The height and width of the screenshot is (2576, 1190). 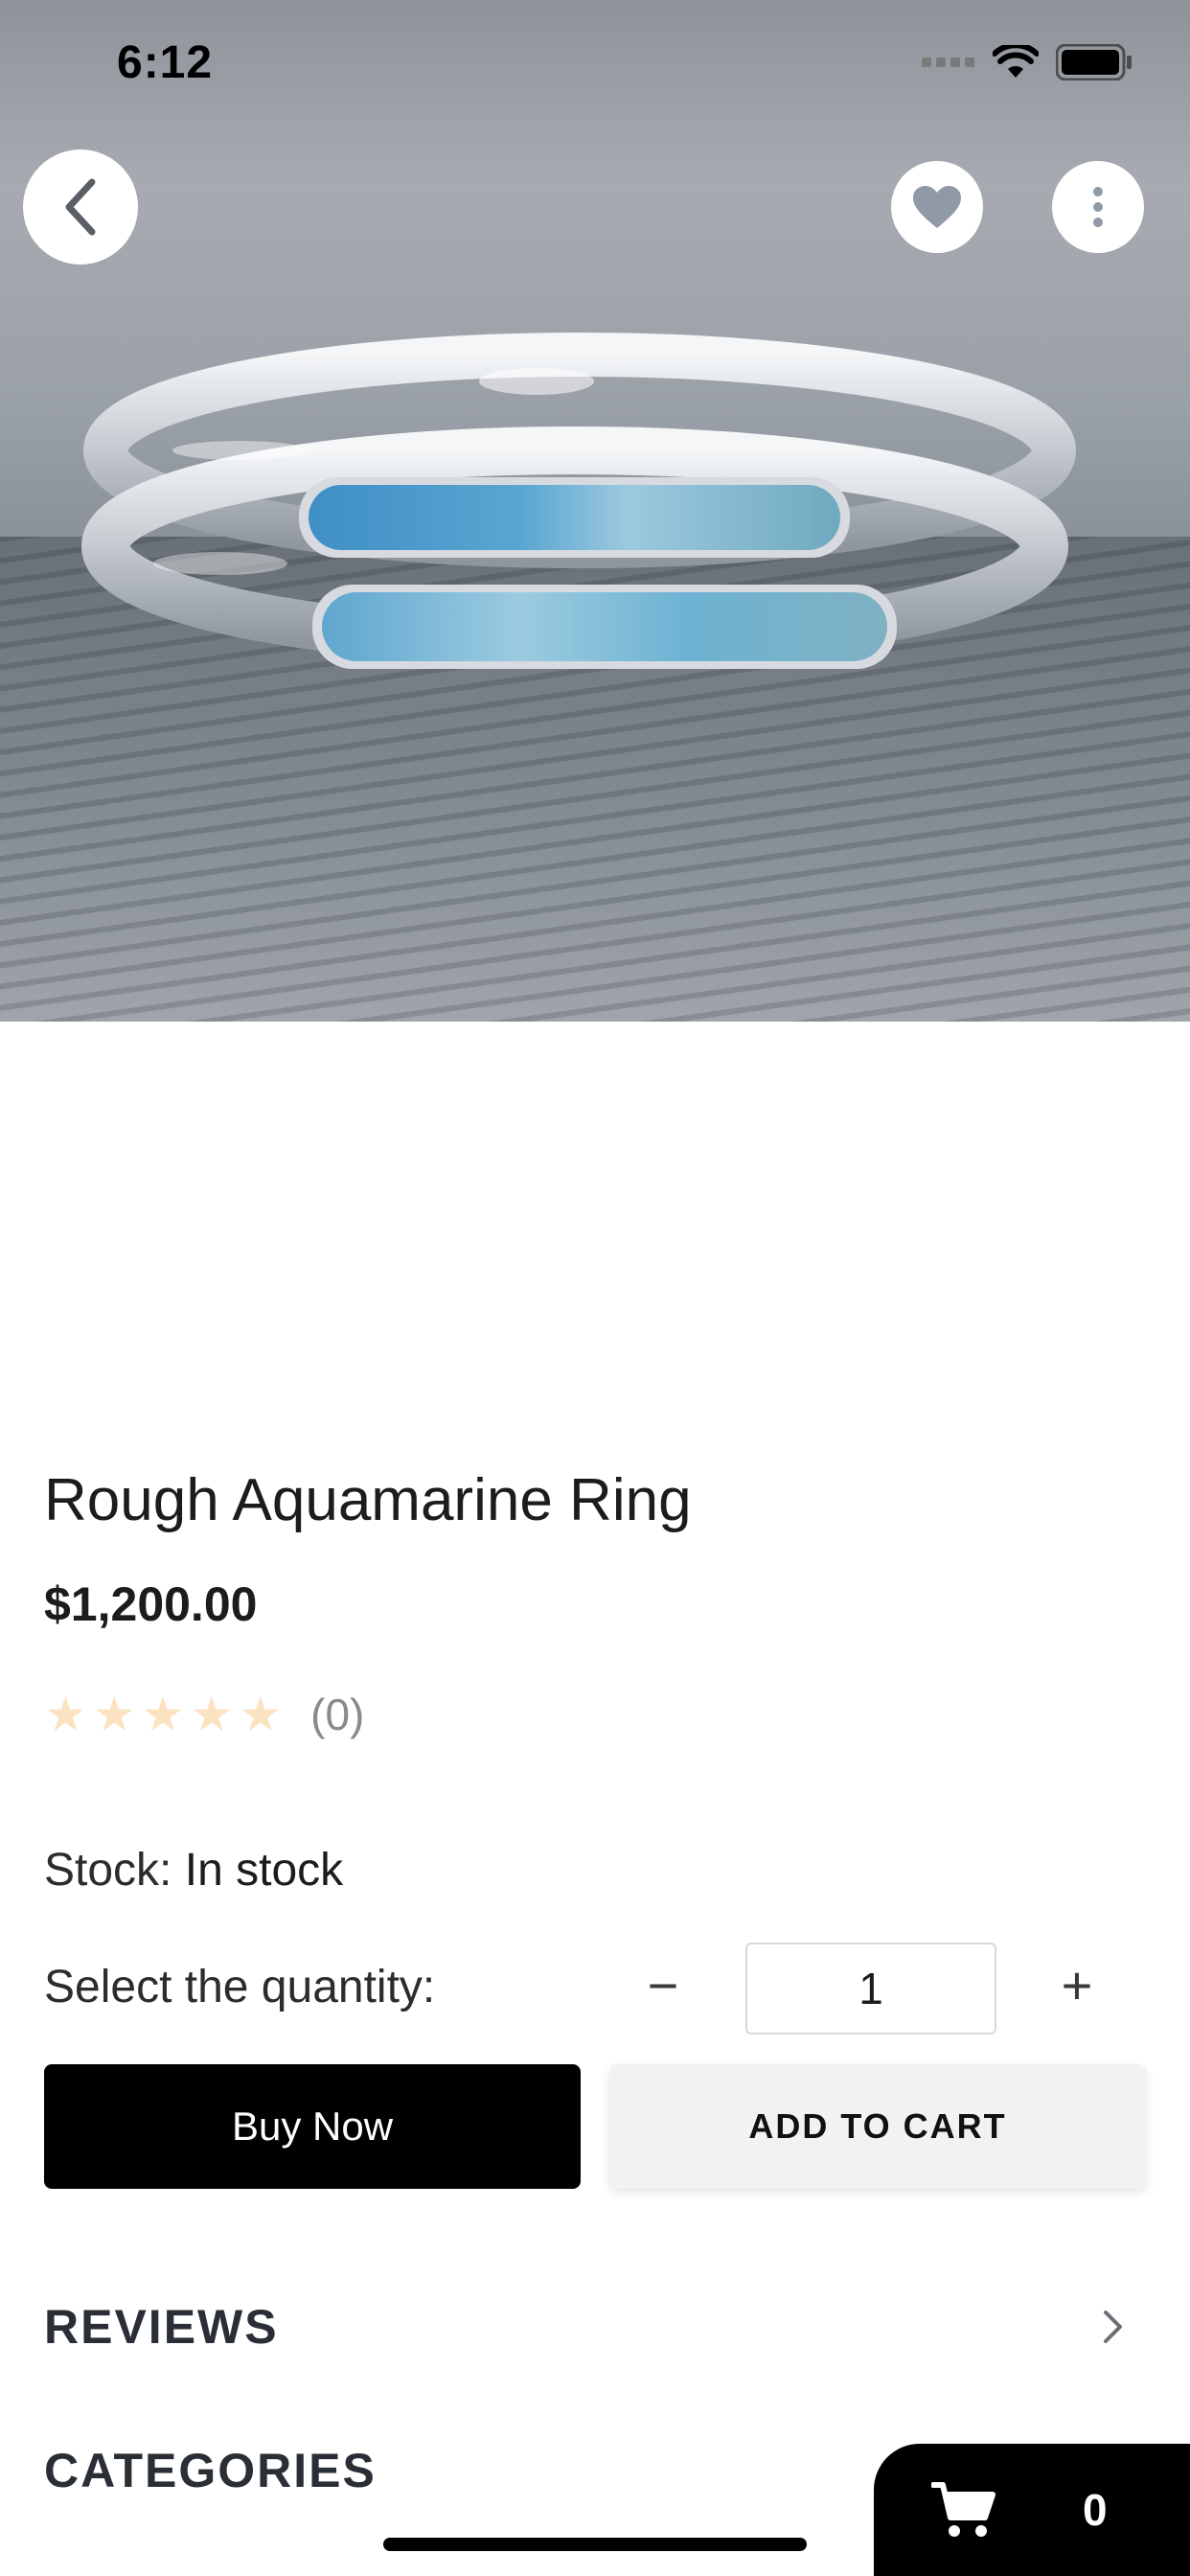 I want to click on more-vertical-icon, so click(x=1098, y=207).